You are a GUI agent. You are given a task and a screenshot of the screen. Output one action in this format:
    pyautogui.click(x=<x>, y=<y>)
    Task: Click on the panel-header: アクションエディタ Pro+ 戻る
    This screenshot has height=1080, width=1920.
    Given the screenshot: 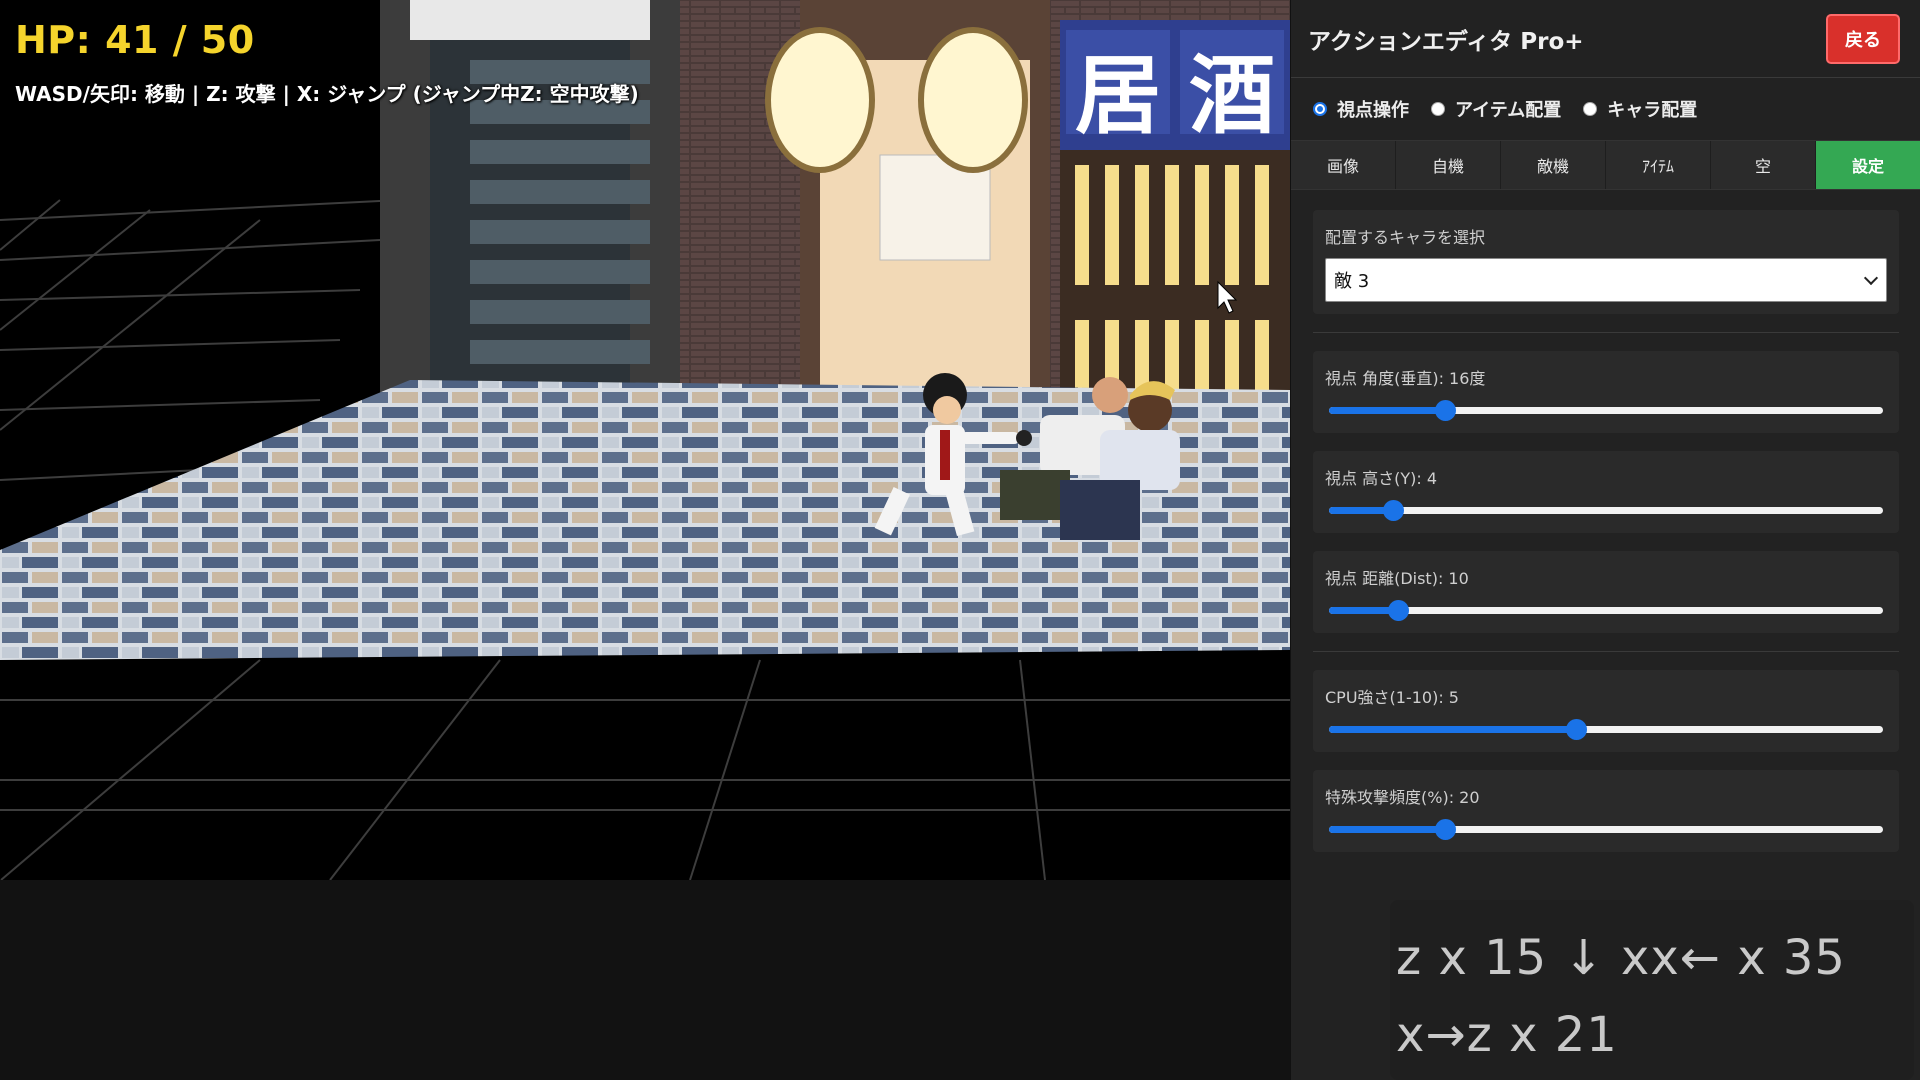 What is the action you would take?
    pyautogui.click(x=1605, y=39)
    